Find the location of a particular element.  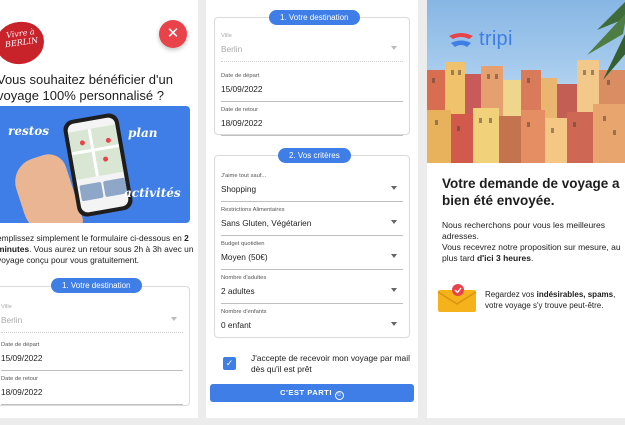

promo-banner: restos plan activités is located at coordinates (95, 164).